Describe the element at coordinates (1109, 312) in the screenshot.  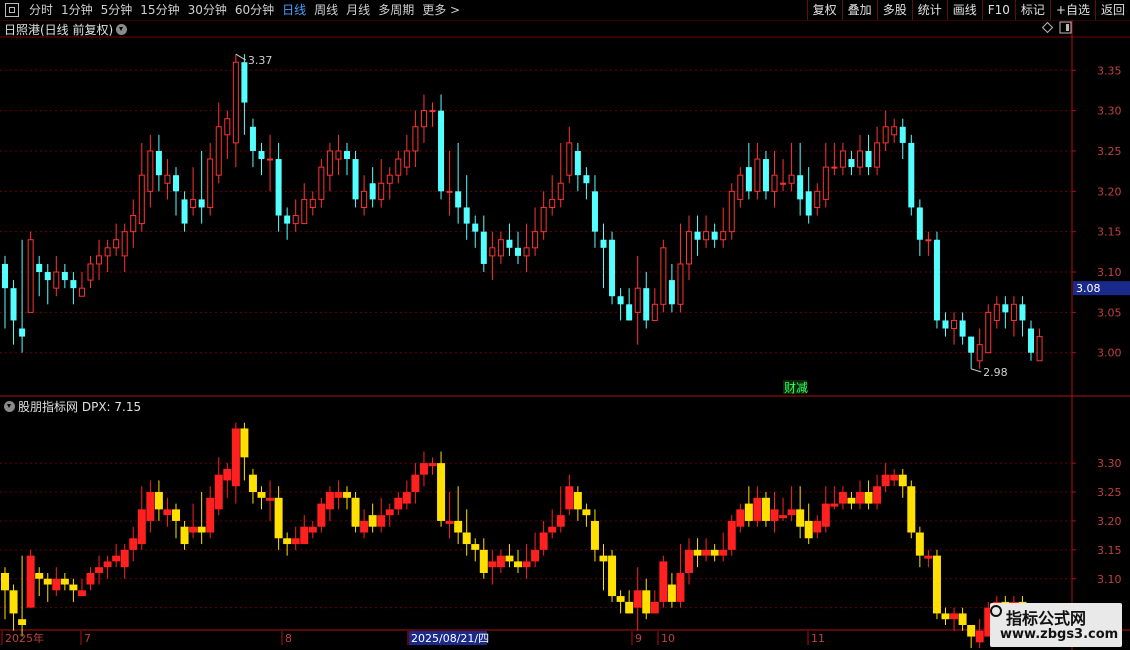
I see `main-axis-label: 3.05` at that location.